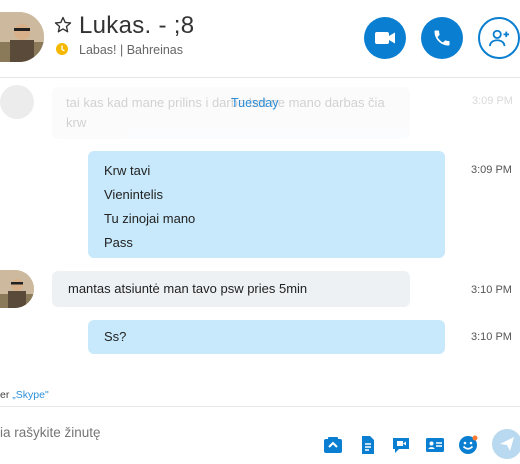  I want to click on message-line: Krw tavi, so click(127, 170).